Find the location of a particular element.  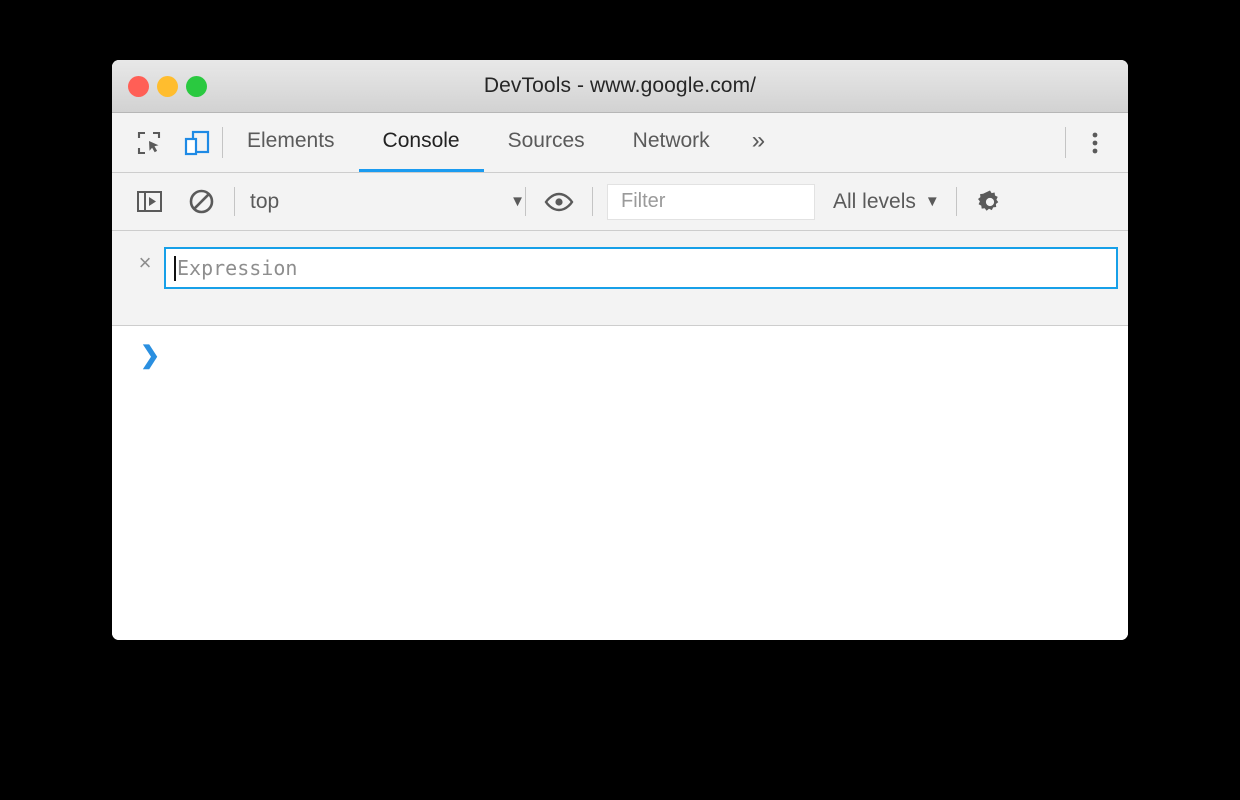

device-toolbar-icon is located at coordinates (197, 143).